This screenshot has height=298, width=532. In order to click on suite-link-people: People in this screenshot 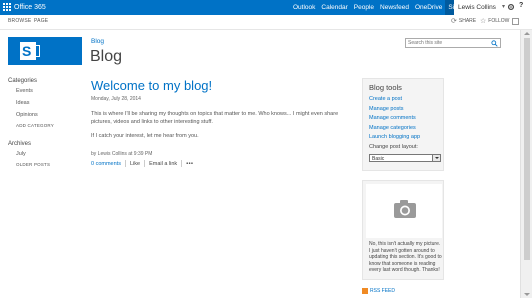, I will do `click(364, 7)`.